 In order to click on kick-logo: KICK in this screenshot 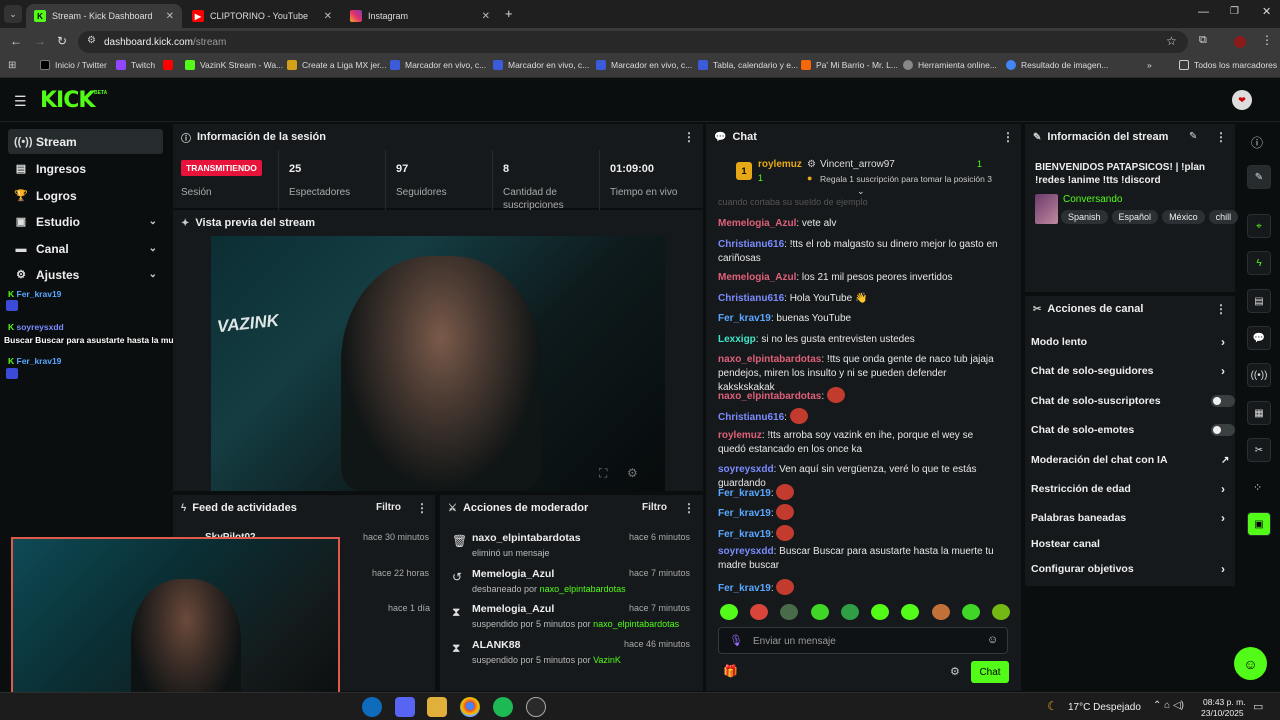, I will do `click(67, 100)`.